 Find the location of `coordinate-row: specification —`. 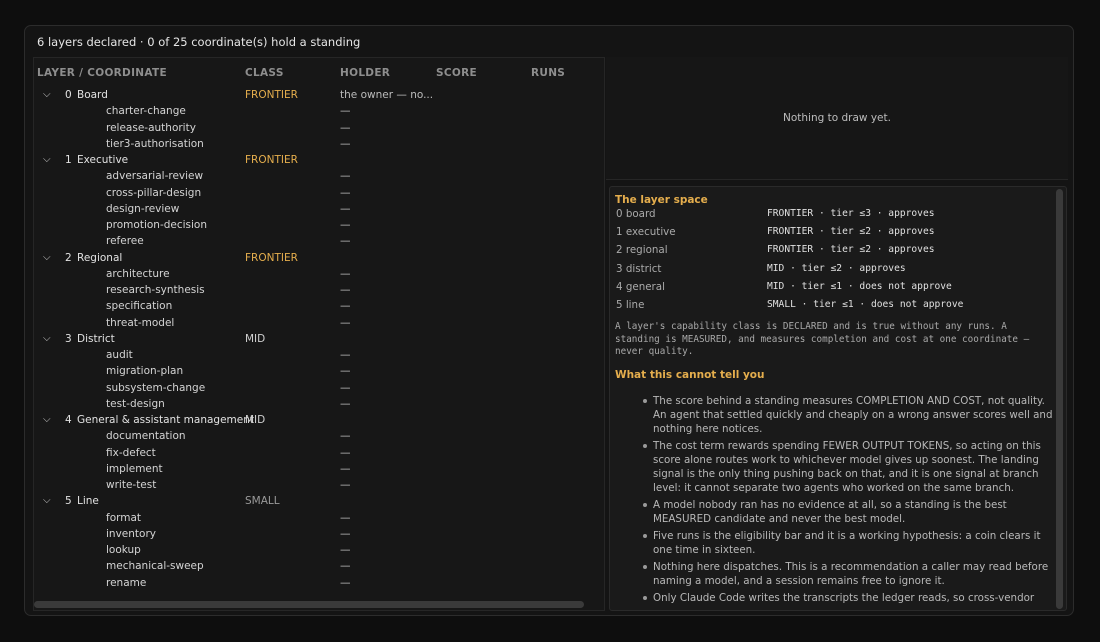

coordinate-row: specification — is located at coordinates (319, 308).